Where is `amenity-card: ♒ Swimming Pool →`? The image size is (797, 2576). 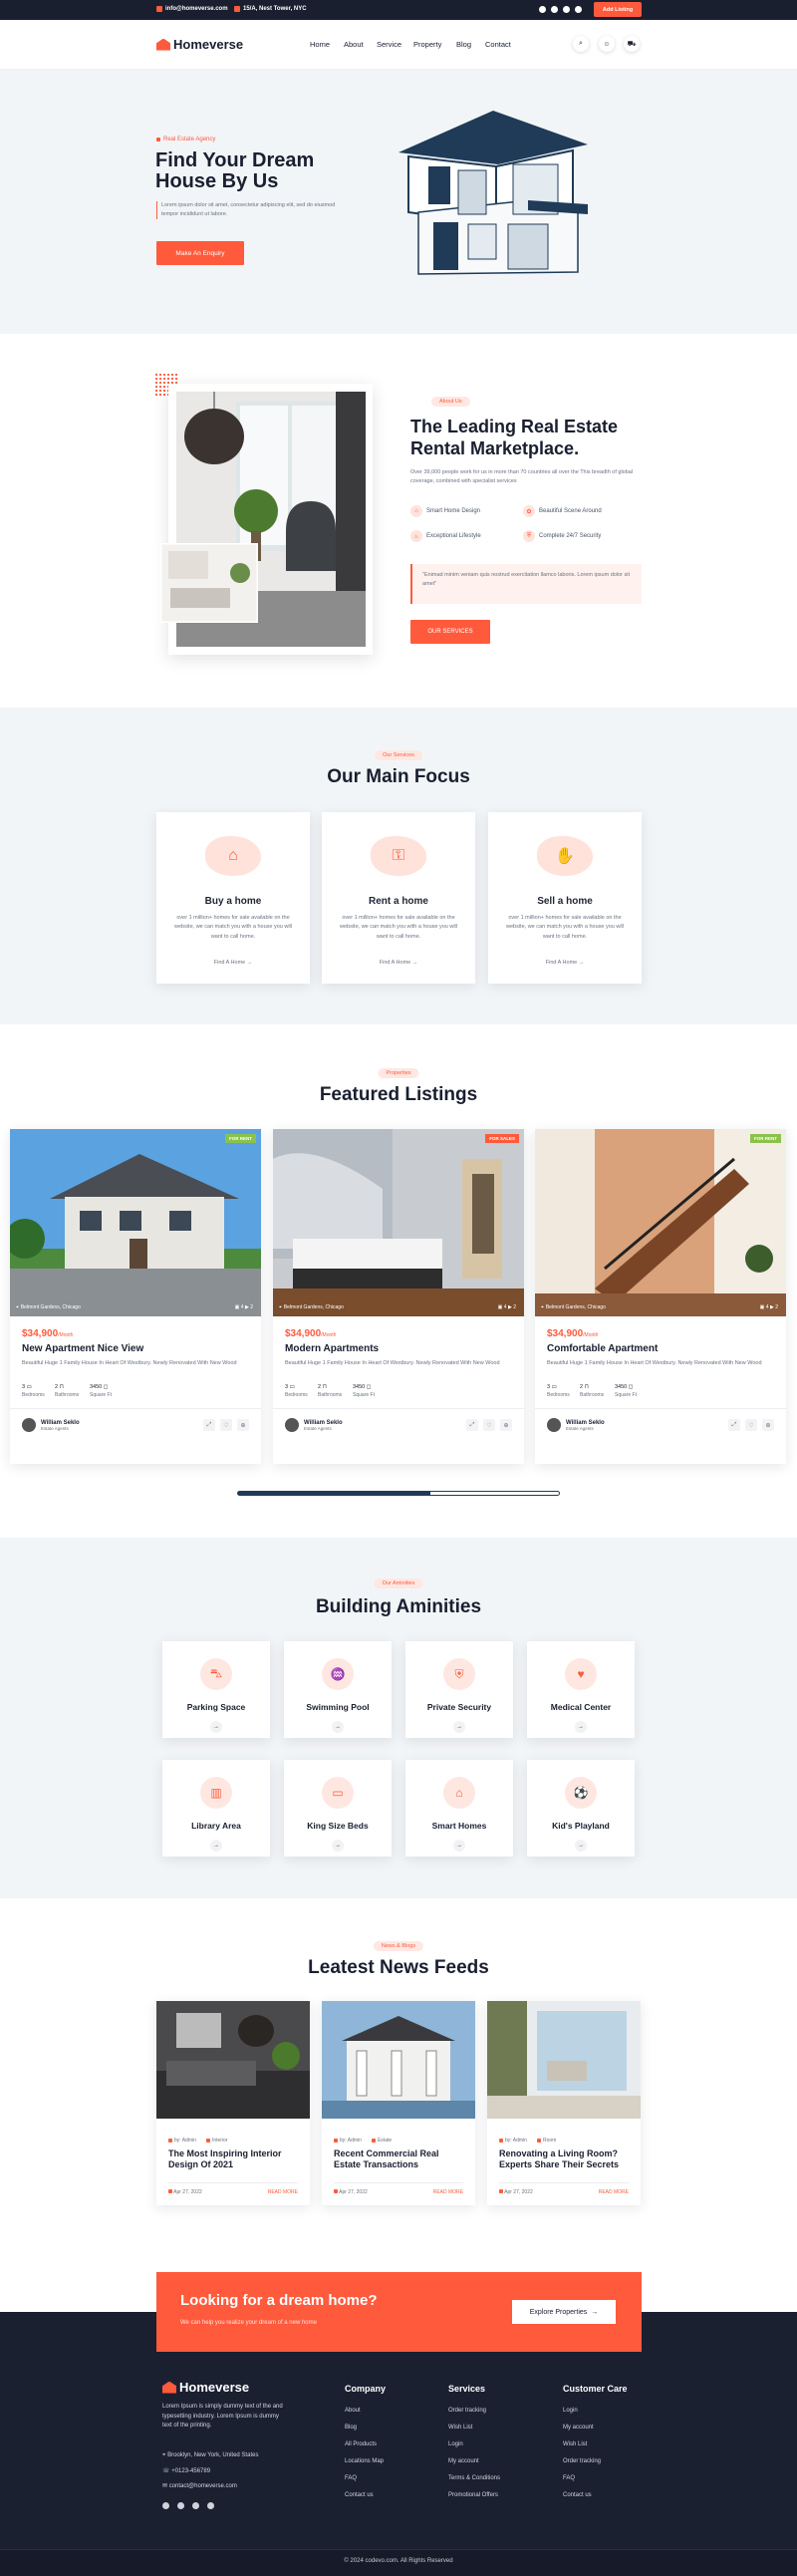 amenity-card: ♒ Swimming Pool → is located at coordinates (338, 1689).